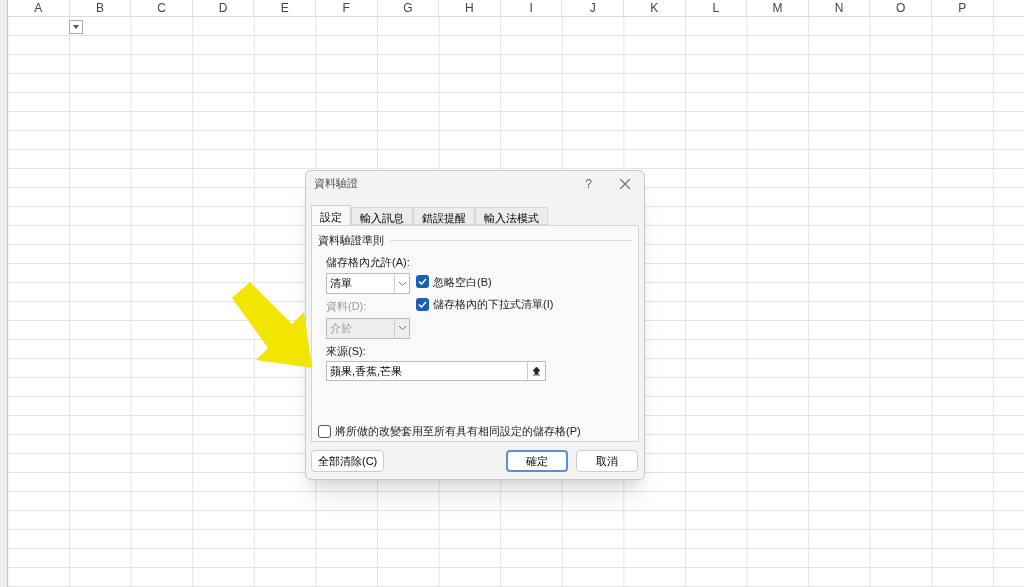  I want to click on column-header: I, so click(531, 8).